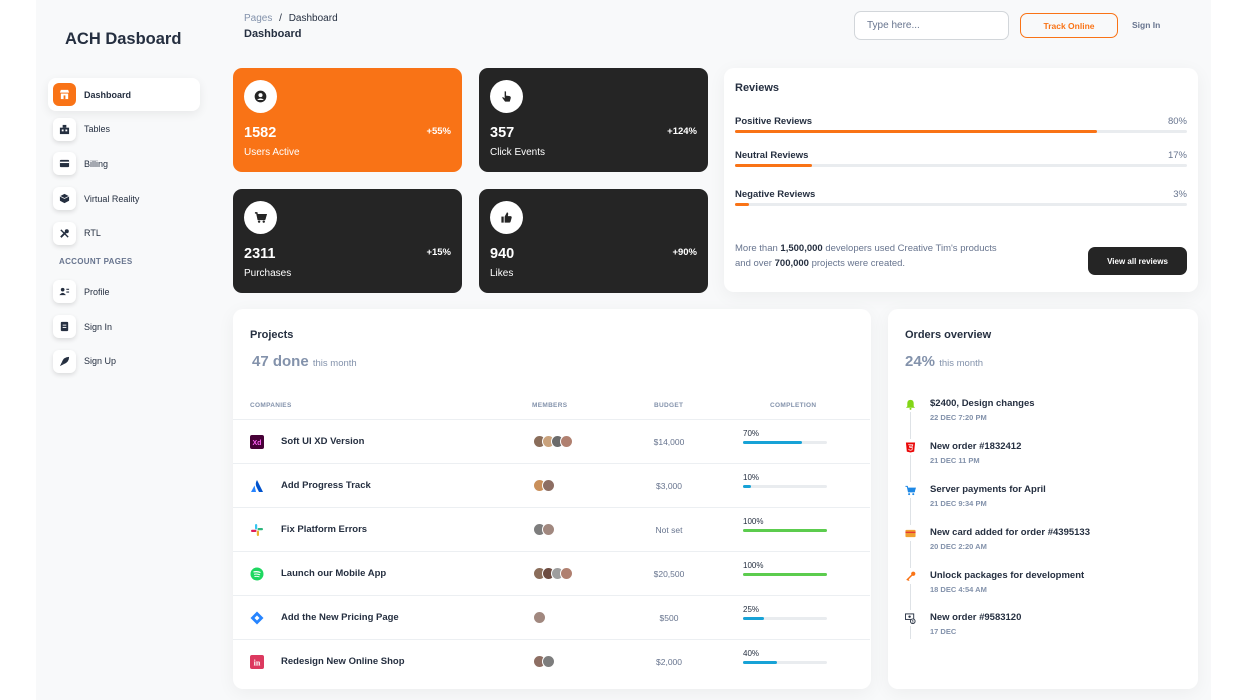  What do you see at coordinates (518, 152) in the screenshot?
I see `stat-label: Click Events` at bounding box center [518, 152].